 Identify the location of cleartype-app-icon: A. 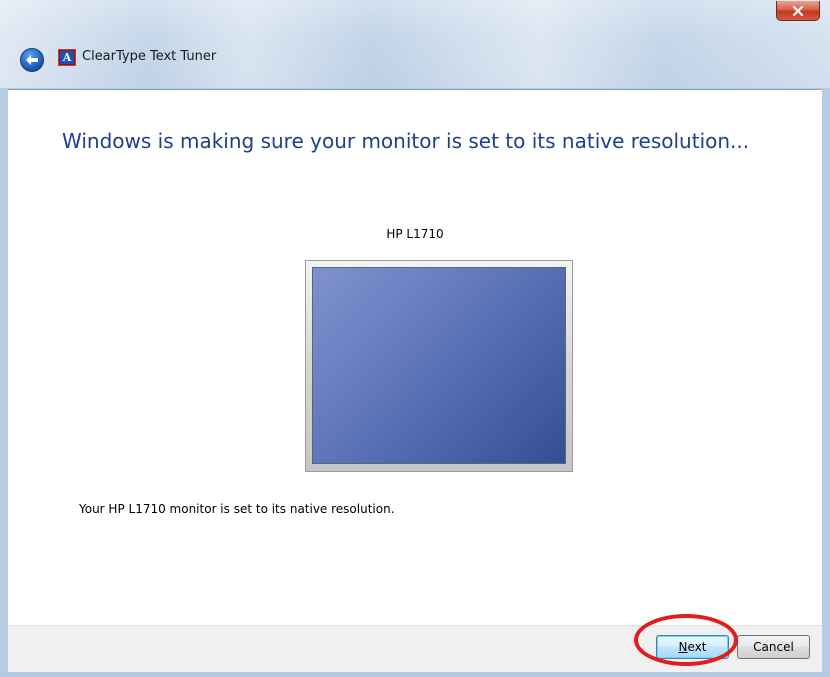
(67, 57).